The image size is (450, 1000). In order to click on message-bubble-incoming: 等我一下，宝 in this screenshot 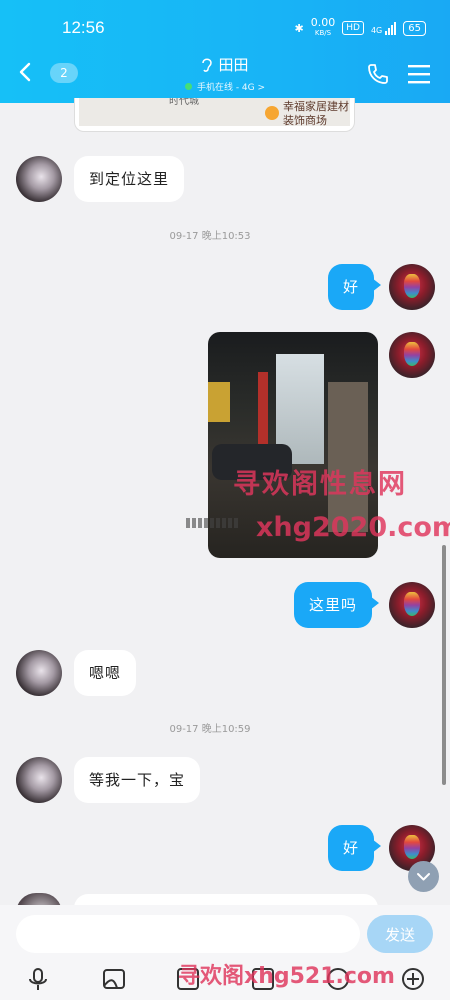, I will do `click(137, 780)`.